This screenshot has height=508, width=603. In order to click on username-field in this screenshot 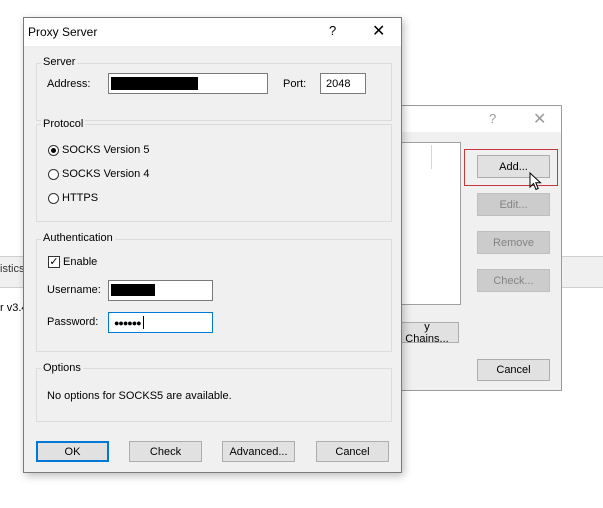, I will do `click(160, 290)`.